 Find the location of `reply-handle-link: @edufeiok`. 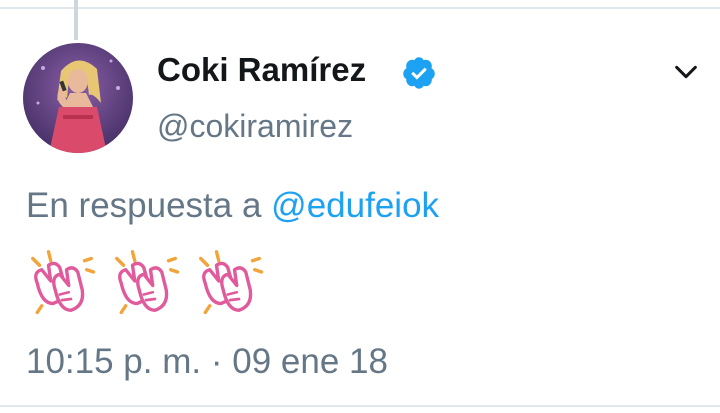

reply-handle-link: @edufeiok is located at coordinates (355, 205).